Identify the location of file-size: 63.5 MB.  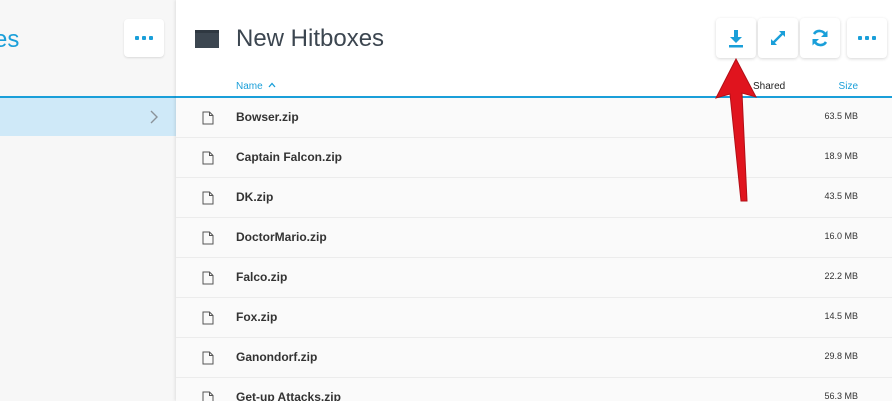
(841, 116).